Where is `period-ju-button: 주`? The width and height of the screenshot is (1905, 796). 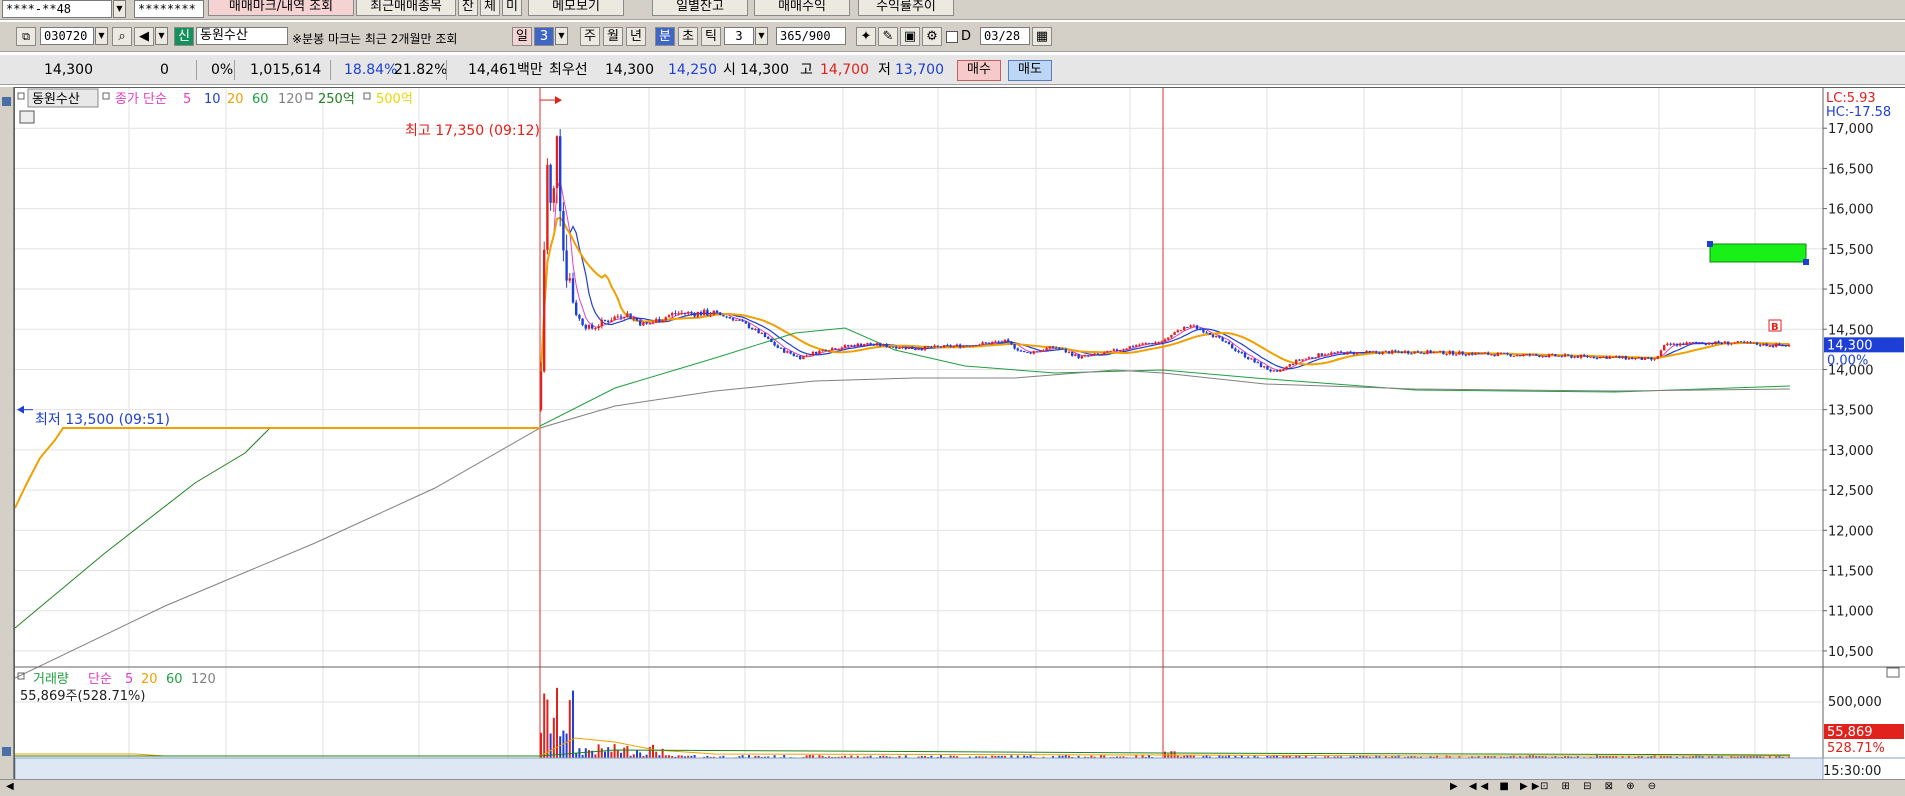 period-ju-button: 주 is located at coordinates (590, 36).